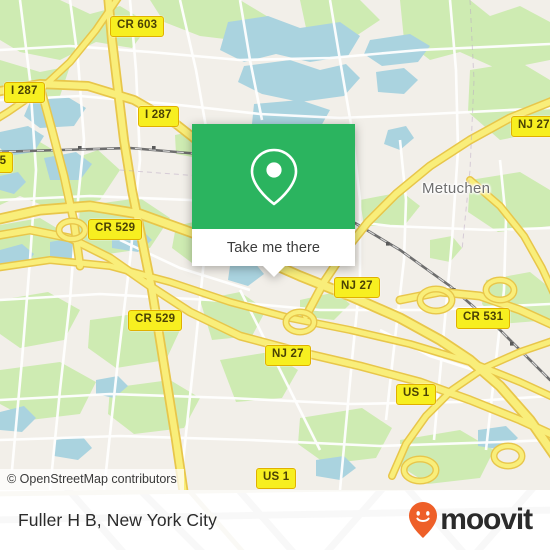  I want to click on location-popup-card: Take me there, so click(273, 200).